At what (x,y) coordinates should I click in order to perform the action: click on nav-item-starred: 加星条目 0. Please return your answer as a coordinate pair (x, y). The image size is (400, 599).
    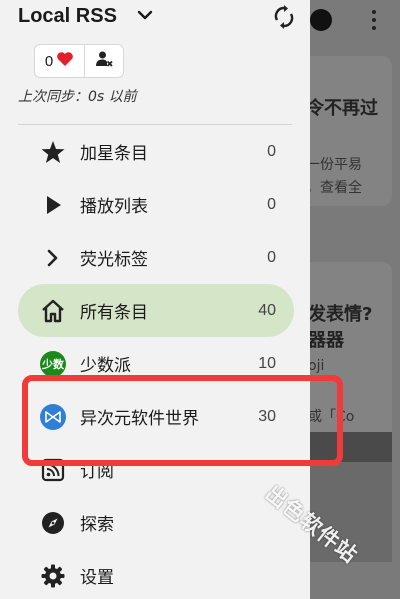
    Looking at the image, I should click on (156, 151).